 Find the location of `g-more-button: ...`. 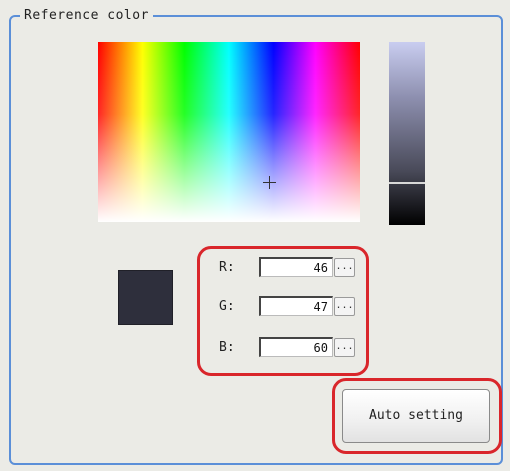

g-more-button: ... is located at coordinates (344, 306).